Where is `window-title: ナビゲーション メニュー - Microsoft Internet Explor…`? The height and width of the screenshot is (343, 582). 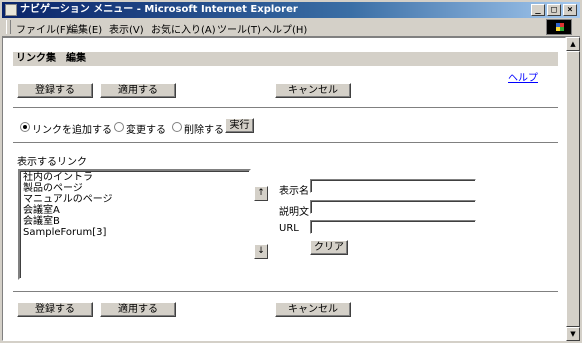 window-title: ナビゲーション メニュー - Microsoft Internet Explor… is located at coordinates (159, 9).